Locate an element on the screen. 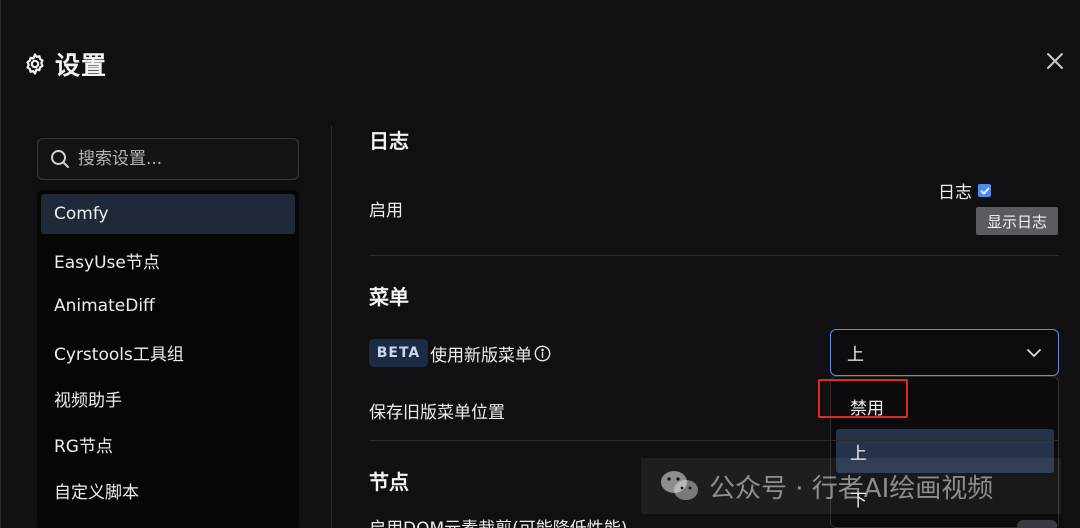  log-checkbox: 日志 is located at coordinates (964, 190).